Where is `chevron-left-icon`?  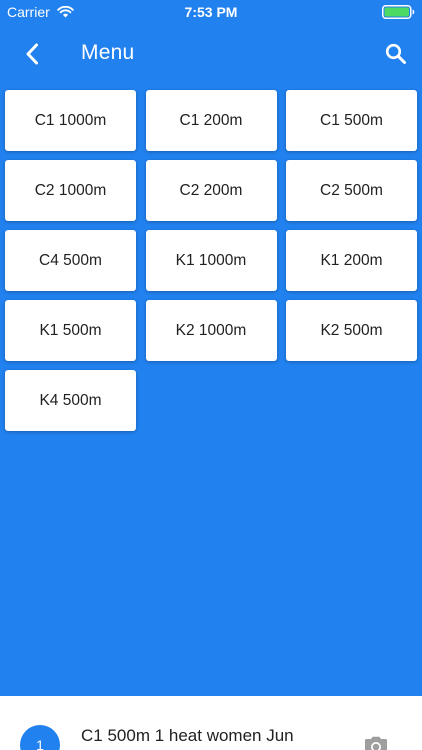 chevron-left-icon is located at coordinates (32, 54).